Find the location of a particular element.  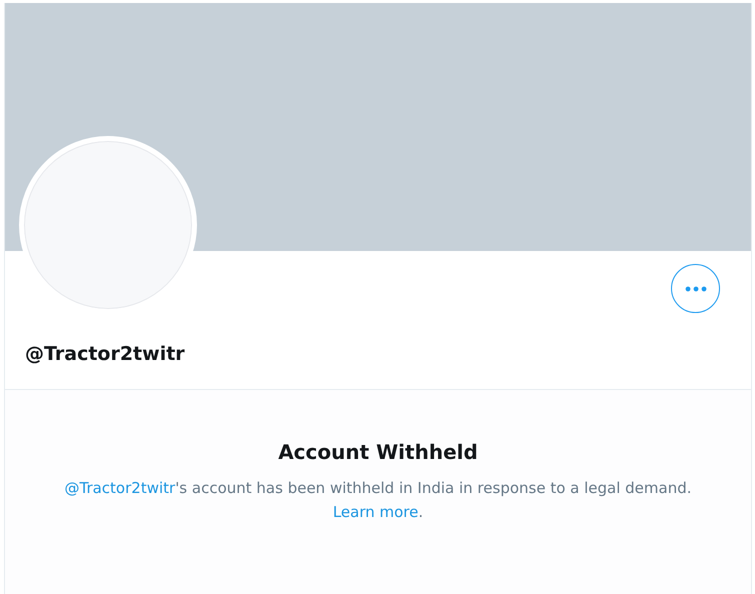

more-icon is located at coordinates (695, 289).